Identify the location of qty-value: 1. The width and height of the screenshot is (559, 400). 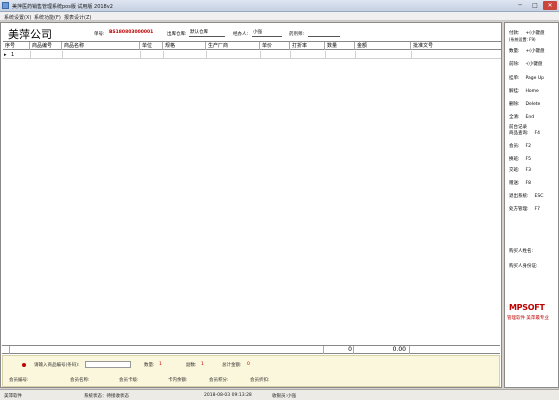
(160, 364).